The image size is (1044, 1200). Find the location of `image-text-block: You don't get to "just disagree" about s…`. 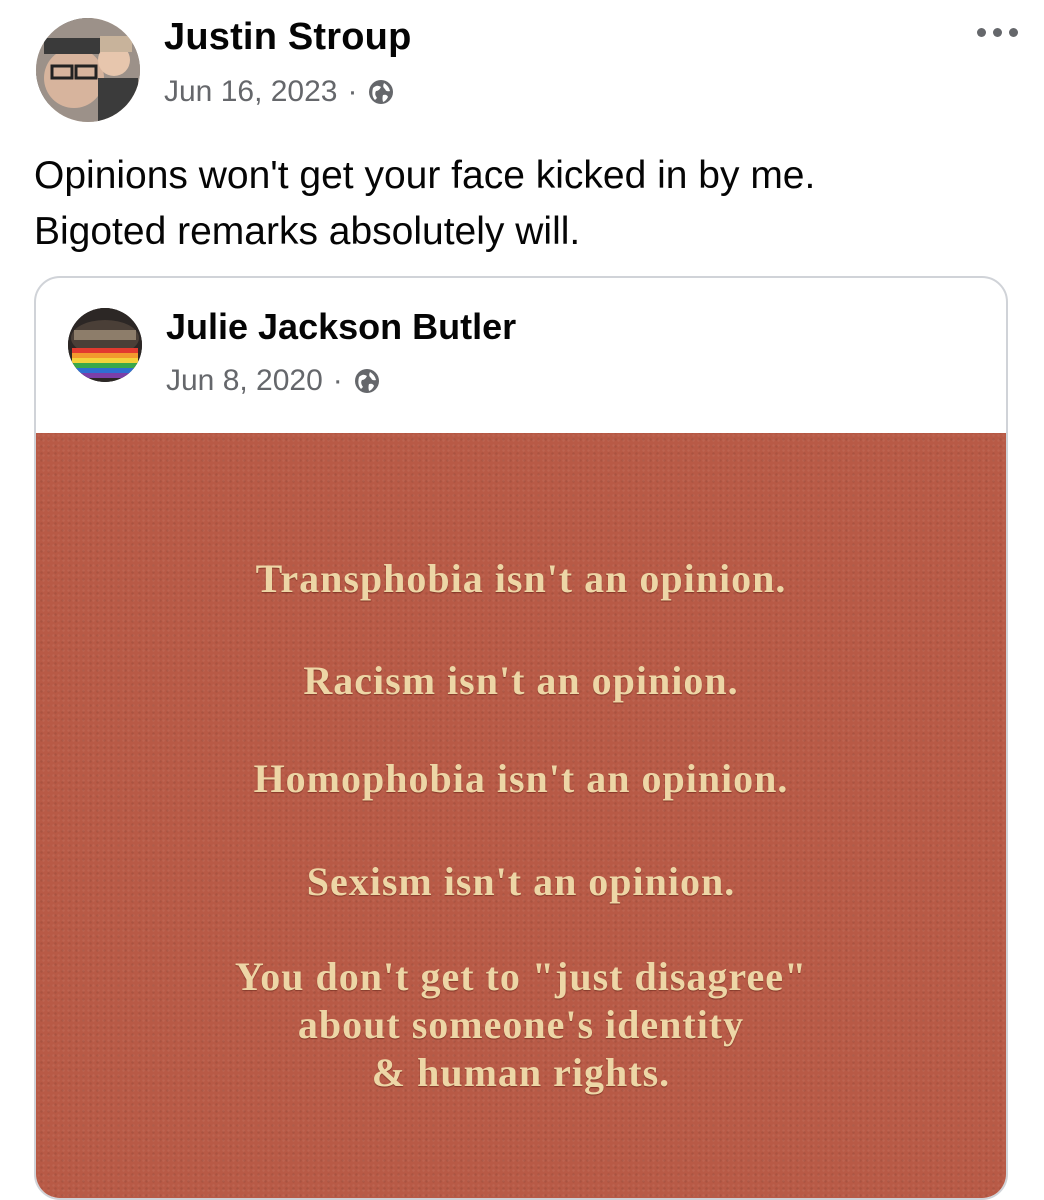

image-text-block: You don't get to "just disagree" about s… is located at coordinates (521, 1025).